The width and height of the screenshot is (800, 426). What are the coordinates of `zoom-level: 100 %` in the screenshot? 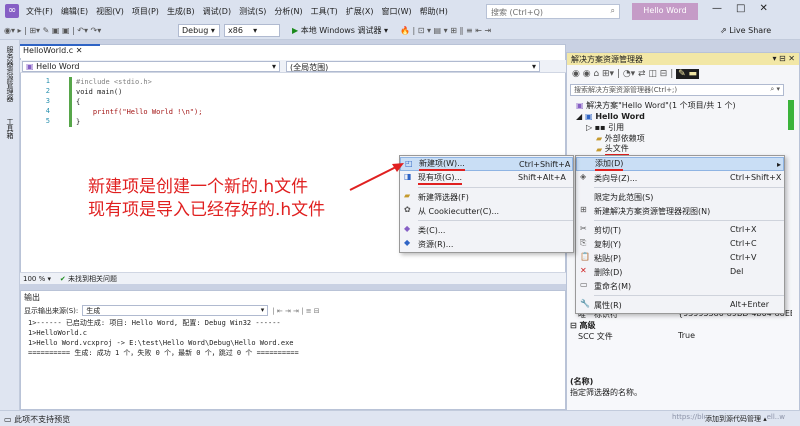 It's located at (34, 279).